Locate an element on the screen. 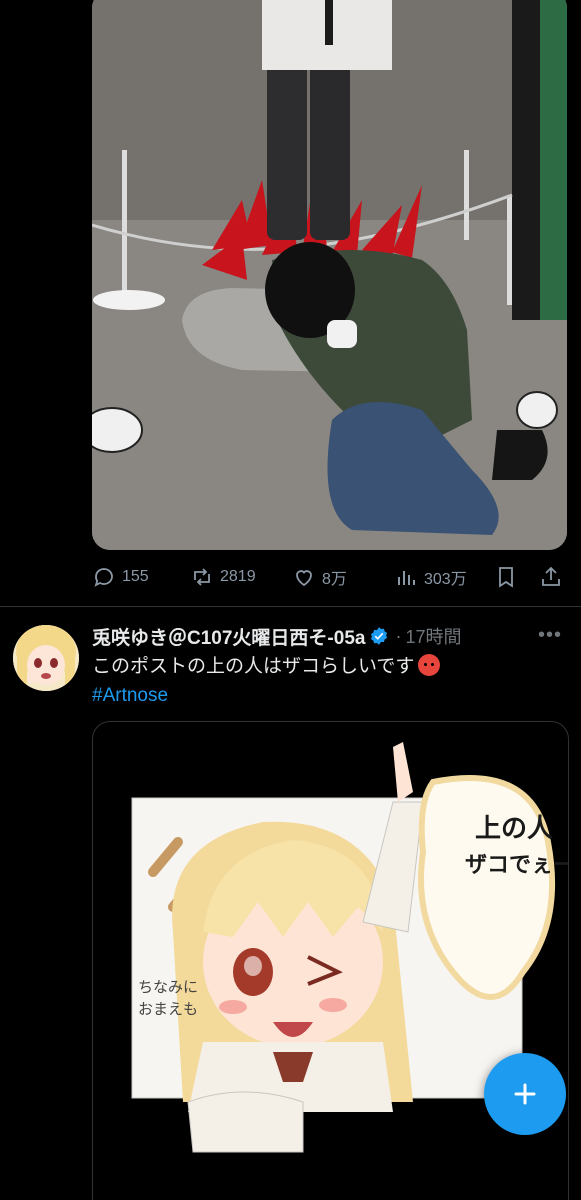 This screenshot has width=581, height=1200. plus-icon is located at coordinates (525, 1094).